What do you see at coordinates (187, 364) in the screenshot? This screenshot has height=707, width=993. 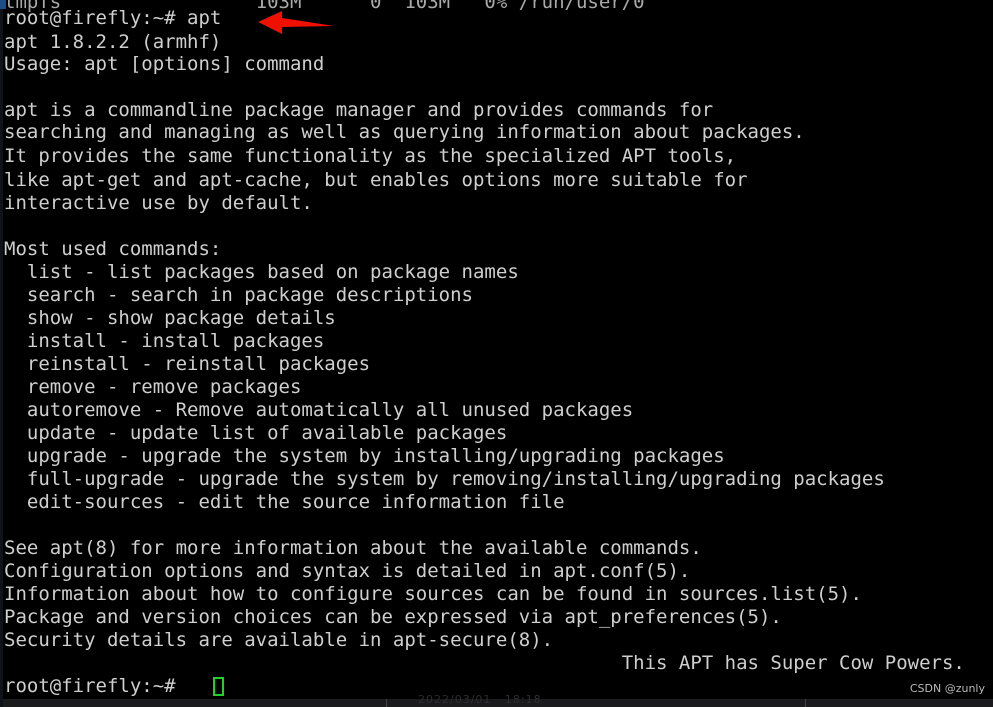 I see `terminal-line-command-reinstall: reinstall - reinstall packages` at bounding box center [187, 364].